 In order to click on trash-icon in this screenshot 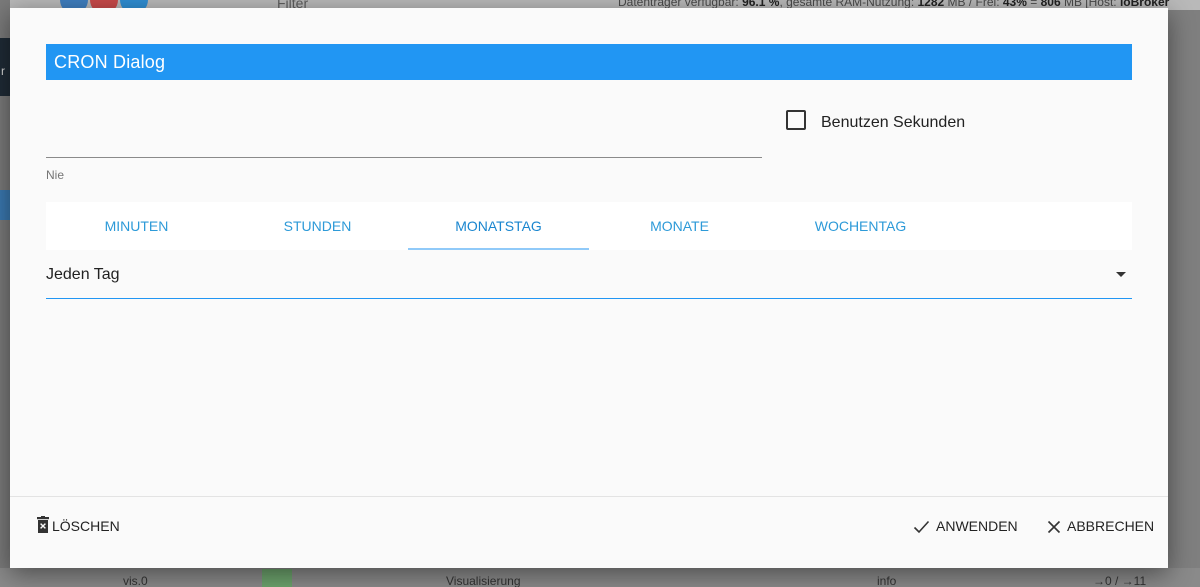, I will do `click(43, 524)`.